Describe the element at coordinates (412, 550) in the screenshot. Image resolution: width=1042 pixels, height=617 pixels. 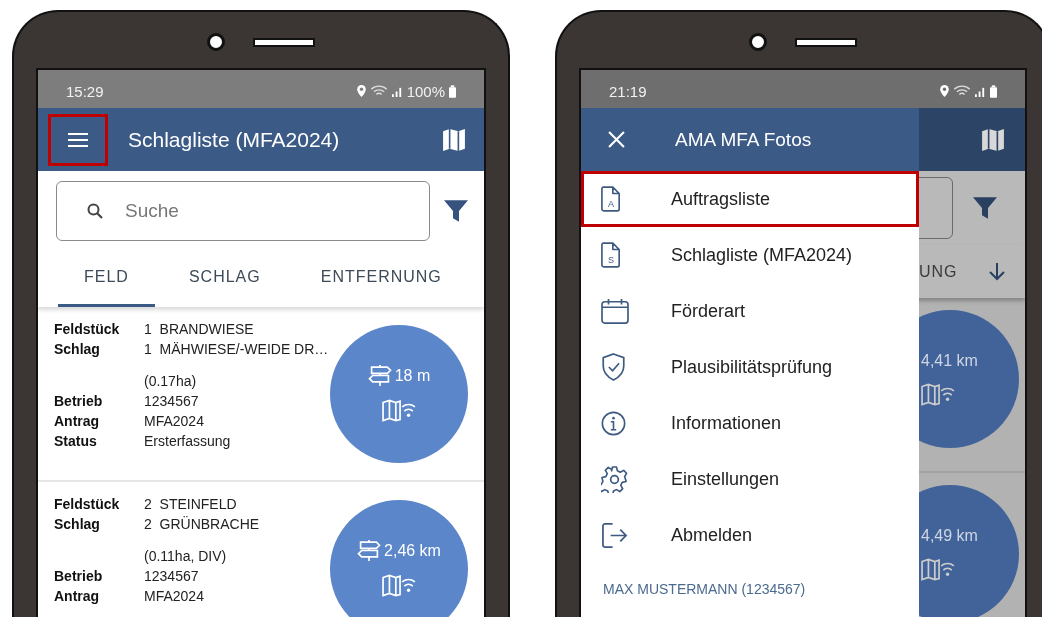
I see `distance-text: 2,46 km` at that location.